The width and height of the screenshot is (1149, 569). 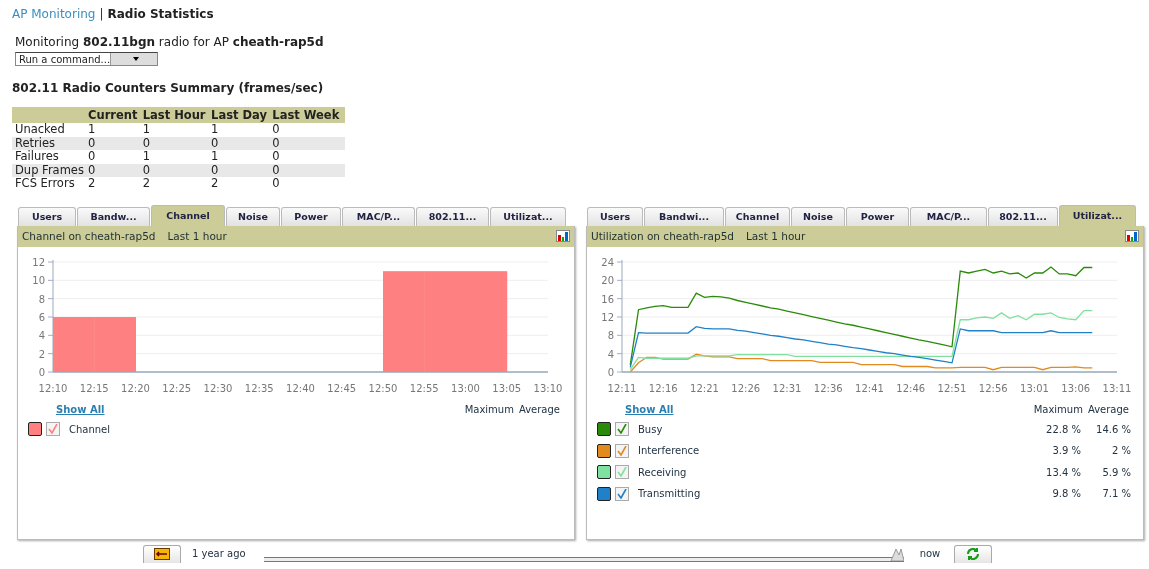 I want to click on table-cell: 1, so click(x=242, y=157).